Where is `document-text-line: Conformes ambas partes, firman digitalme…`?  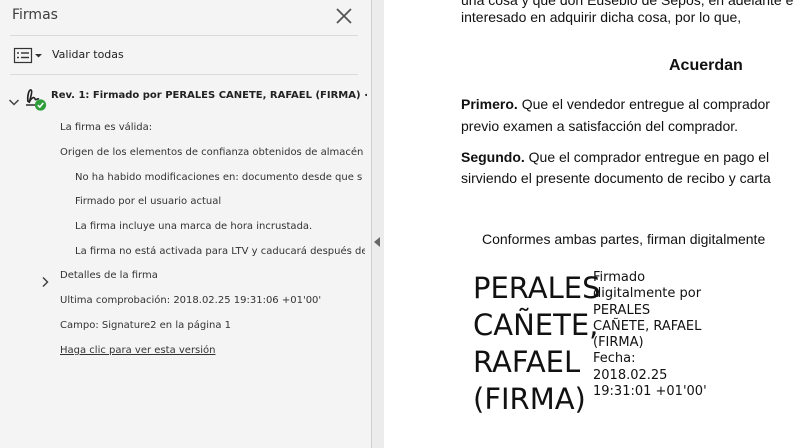
document-text-line: Conformes ambas partes, firman digitalme… is located at coordinates (624, 239).